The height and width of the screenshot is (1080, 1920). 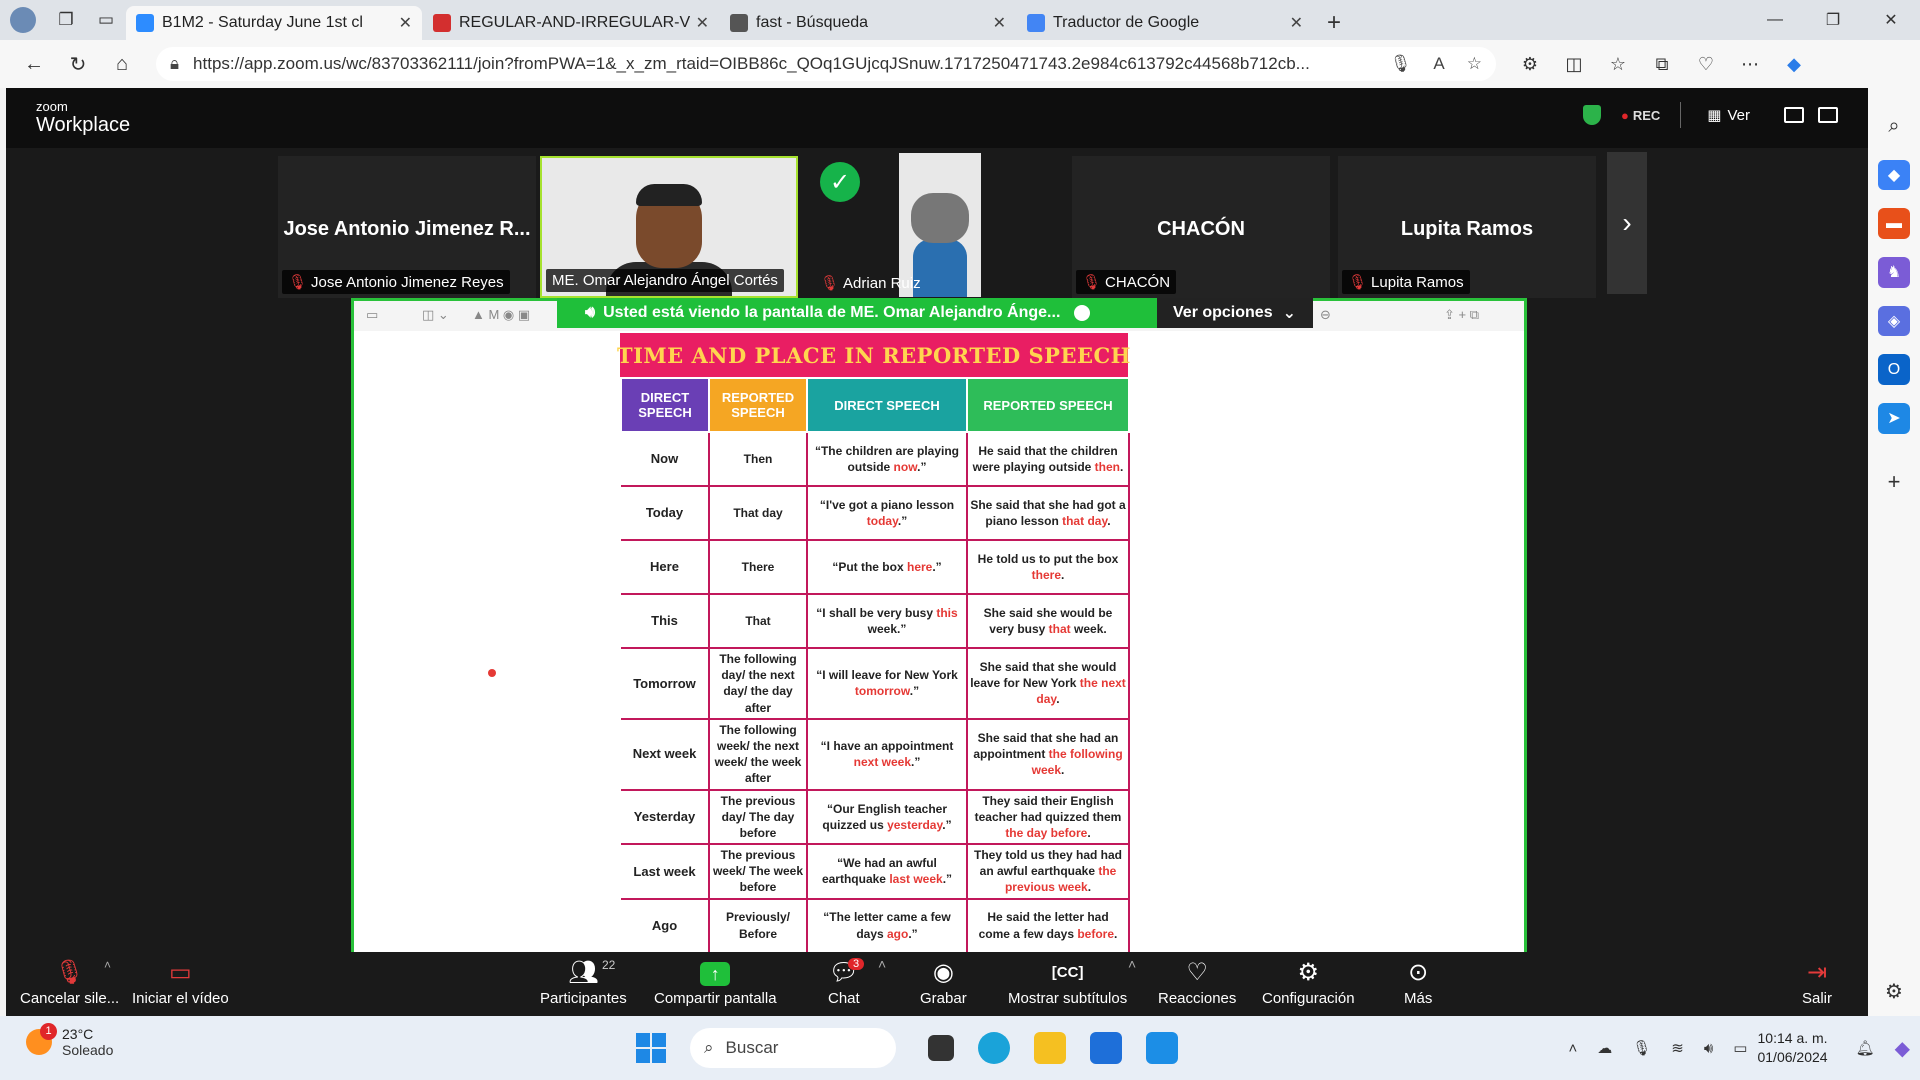 I want to click on read-aloud-icon: A, so click(x=1438, y=64).